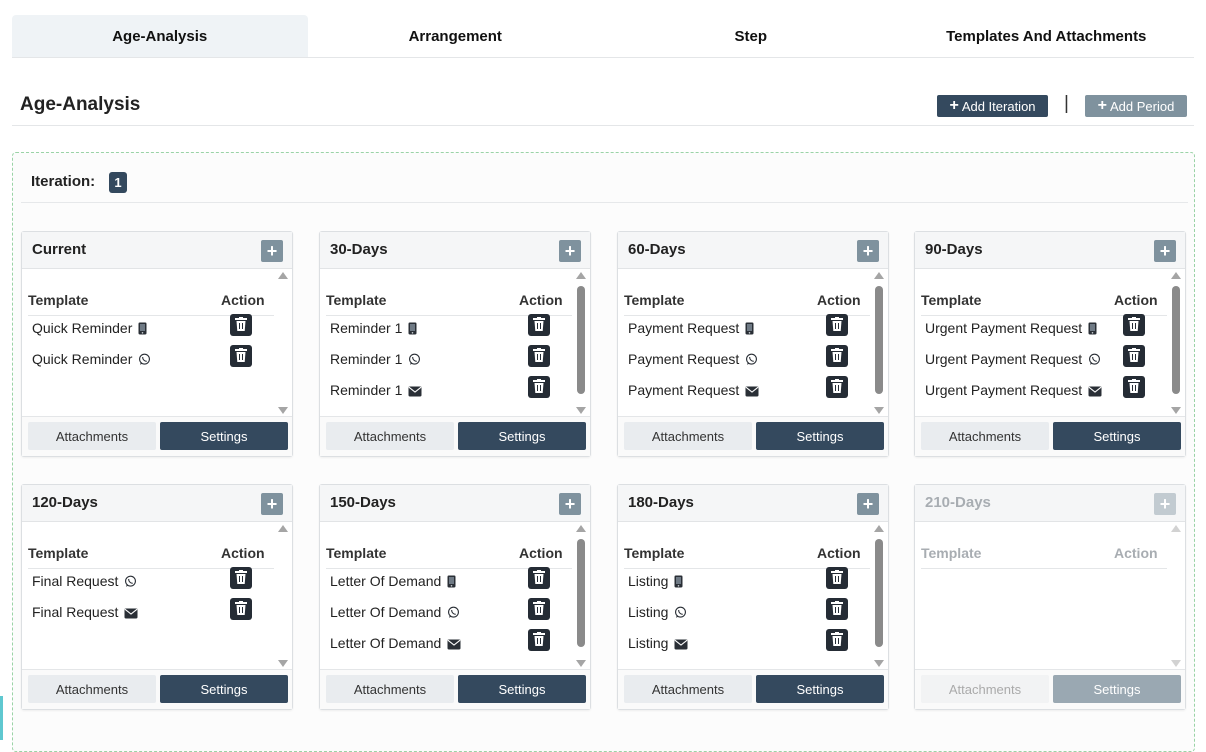  What do you see at coordinates (152, 613) in the screenshot?
I see `table-row: Final Request` at bounding box center [152, 613].